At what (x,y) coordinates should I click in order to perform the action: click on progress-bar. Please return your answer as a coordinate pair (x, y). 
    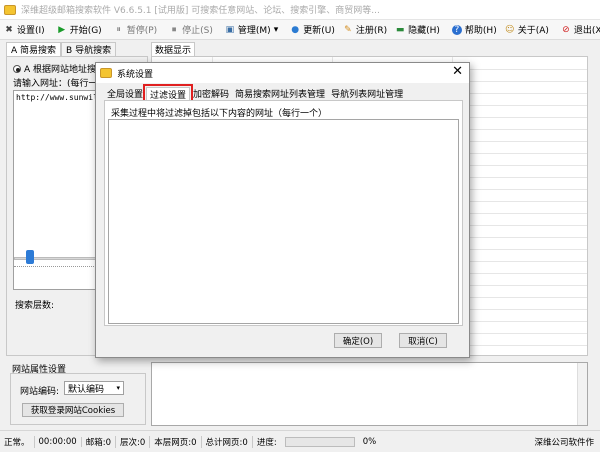
    Looking at the image, I should click on (319, 441).